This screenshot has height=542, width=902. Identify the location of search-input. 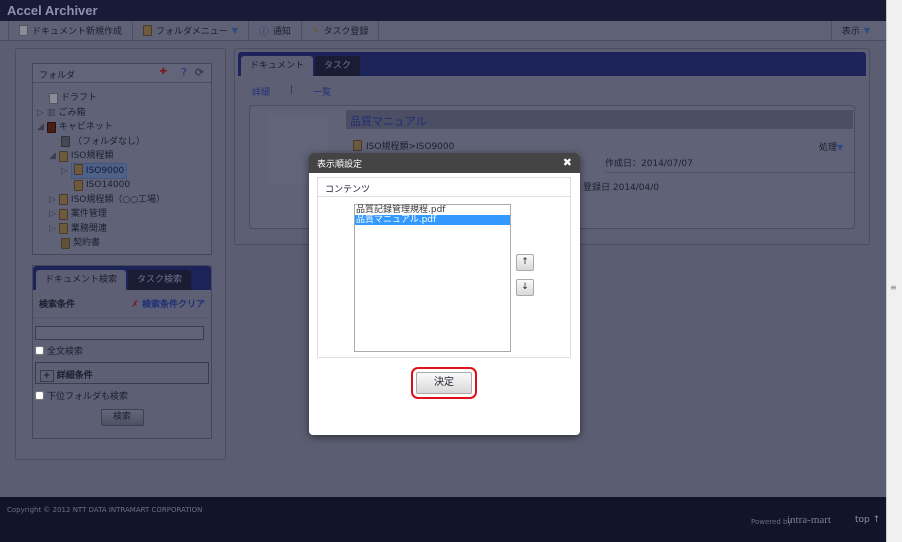
(119, 333).